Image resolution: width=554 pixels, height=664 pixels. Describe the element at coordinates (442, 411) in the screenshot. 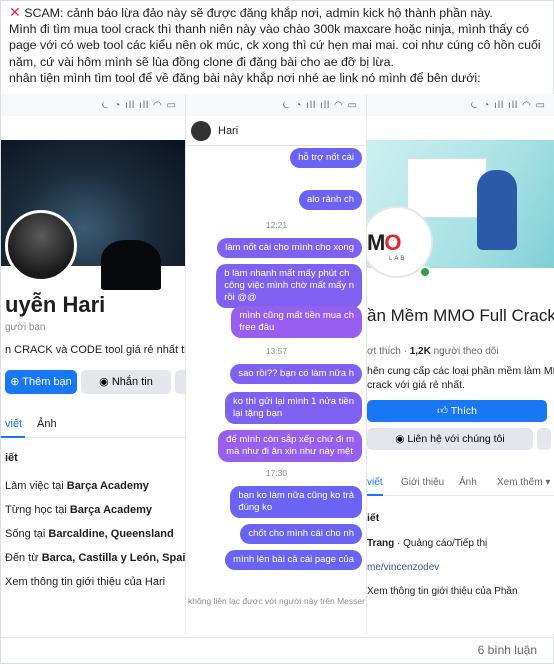

I see `thumbs-up-icon: 👍︎` at that location.